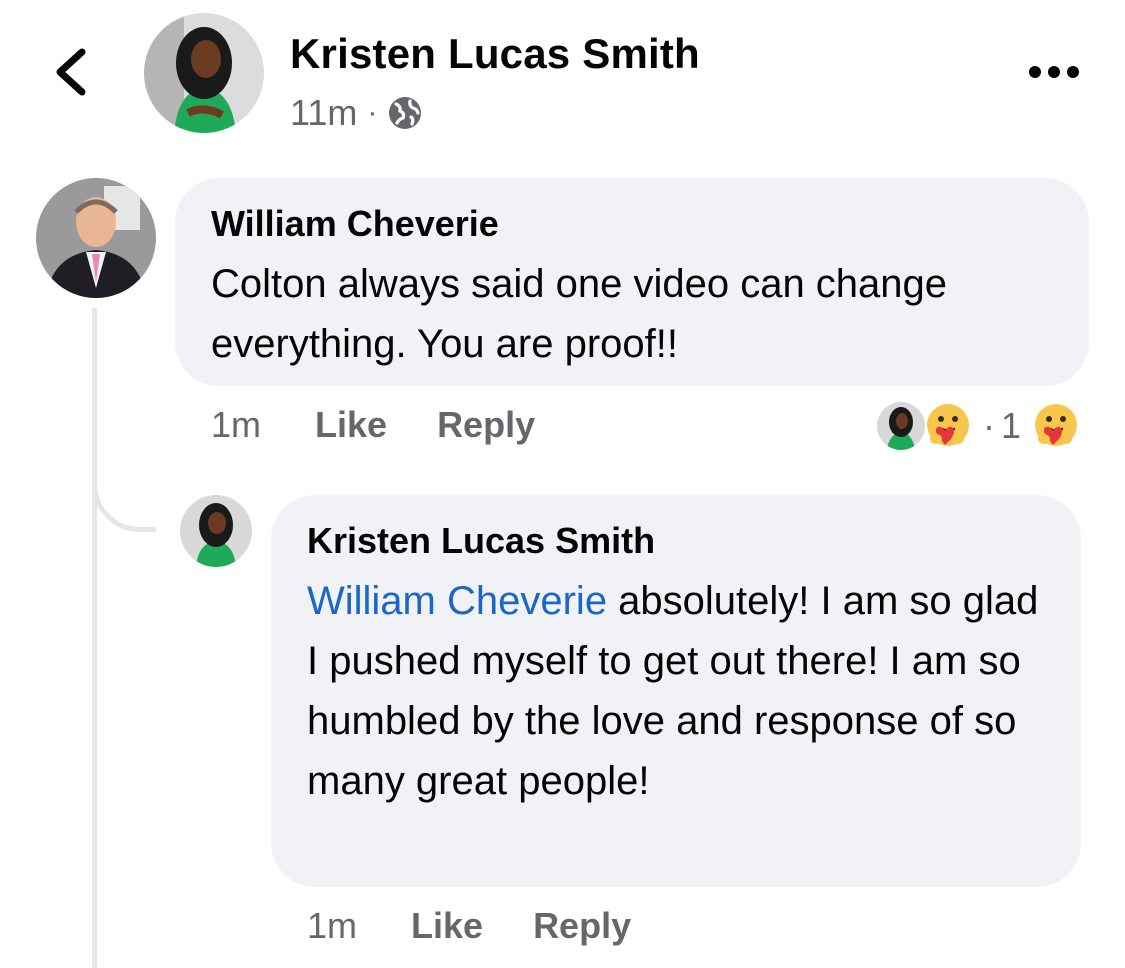  I want to click on mention-link: William Cheverie, so click(457, 601).